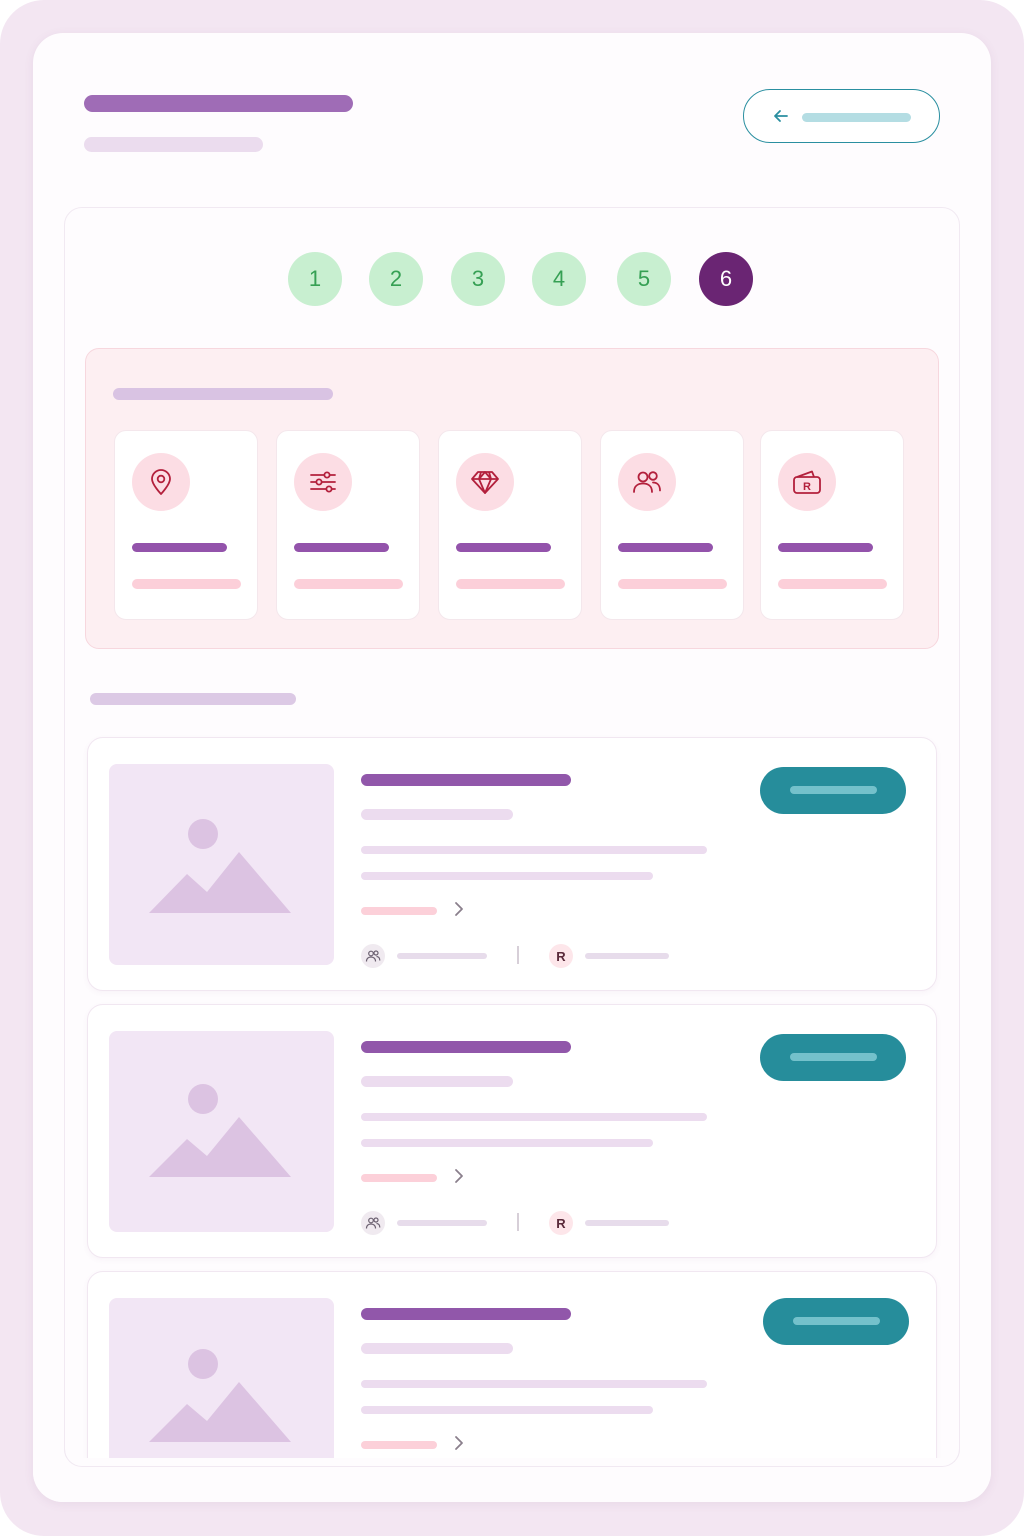 This screenshot has height=1536, width=1024. What do you see at coordinates (644, 279) in the screenshot?
I see `step-5: 5` at bounding box center [644, 279].